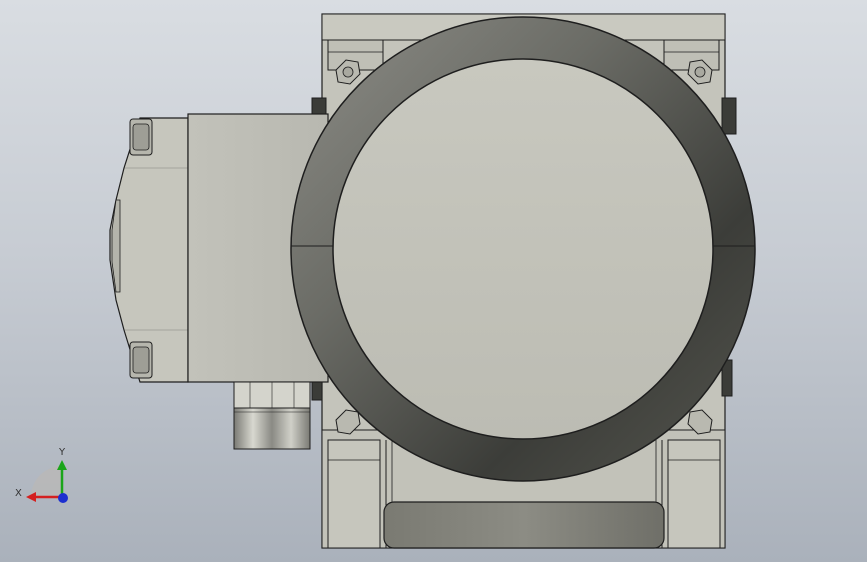 This screenshot has width=867, height=562. What do you see at coordinates (62, 465) in the screenshot?
I see `y-axis-arrowhead` at bounding box center [62, 465].